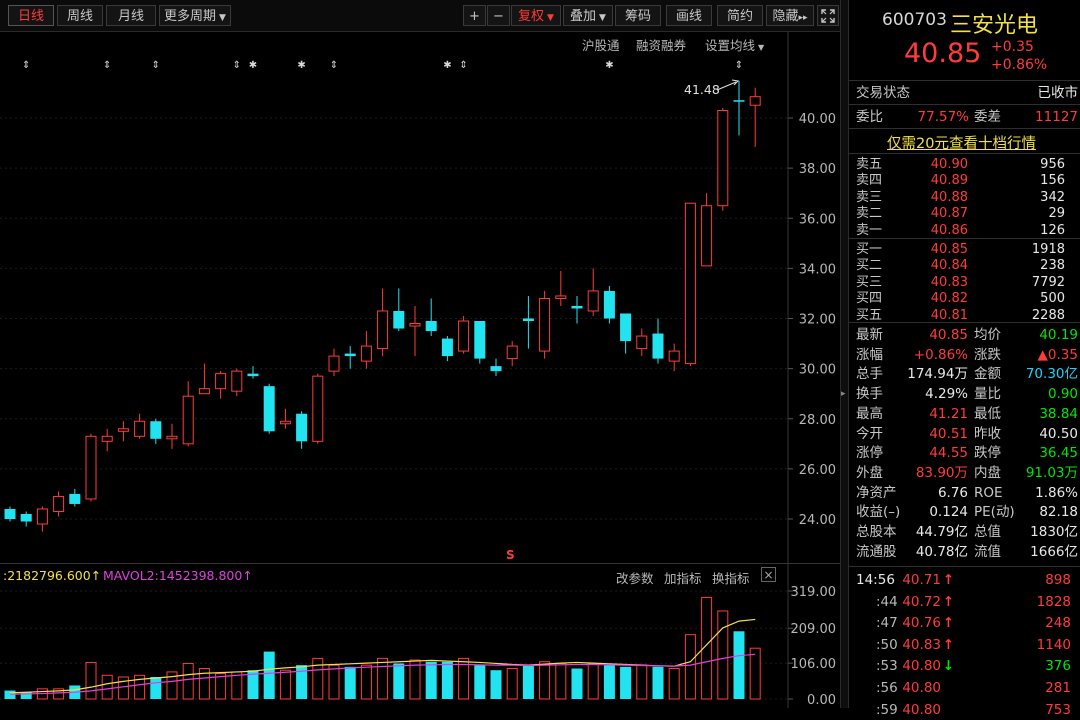 The image size is (1080, 720). What do you see at coordinates (869, 374) in the screenshot?
I see `stat-label: 总手` at bounding box center [869, 374].